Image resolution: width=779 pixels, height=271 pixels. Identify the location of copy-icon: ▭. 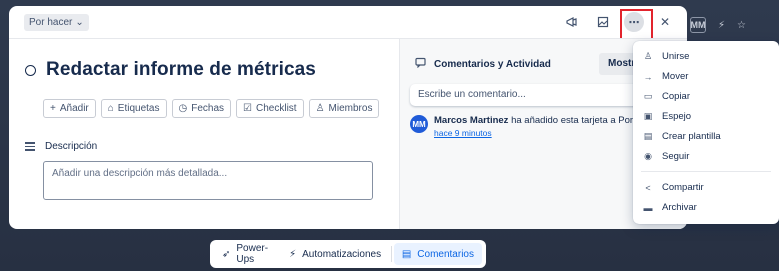
(648, 96).